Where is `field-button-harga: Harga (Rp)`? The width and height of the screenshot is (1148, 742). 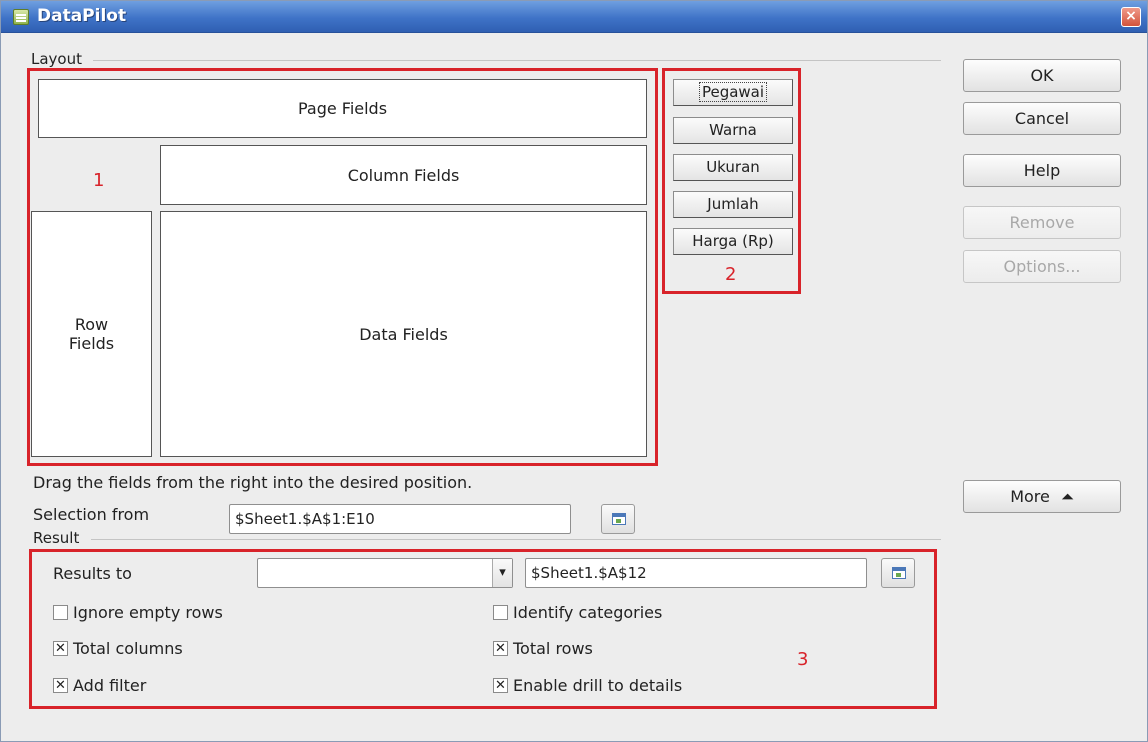 field-button-harga: Harga (Rp) is located at coordinates (733, 241).